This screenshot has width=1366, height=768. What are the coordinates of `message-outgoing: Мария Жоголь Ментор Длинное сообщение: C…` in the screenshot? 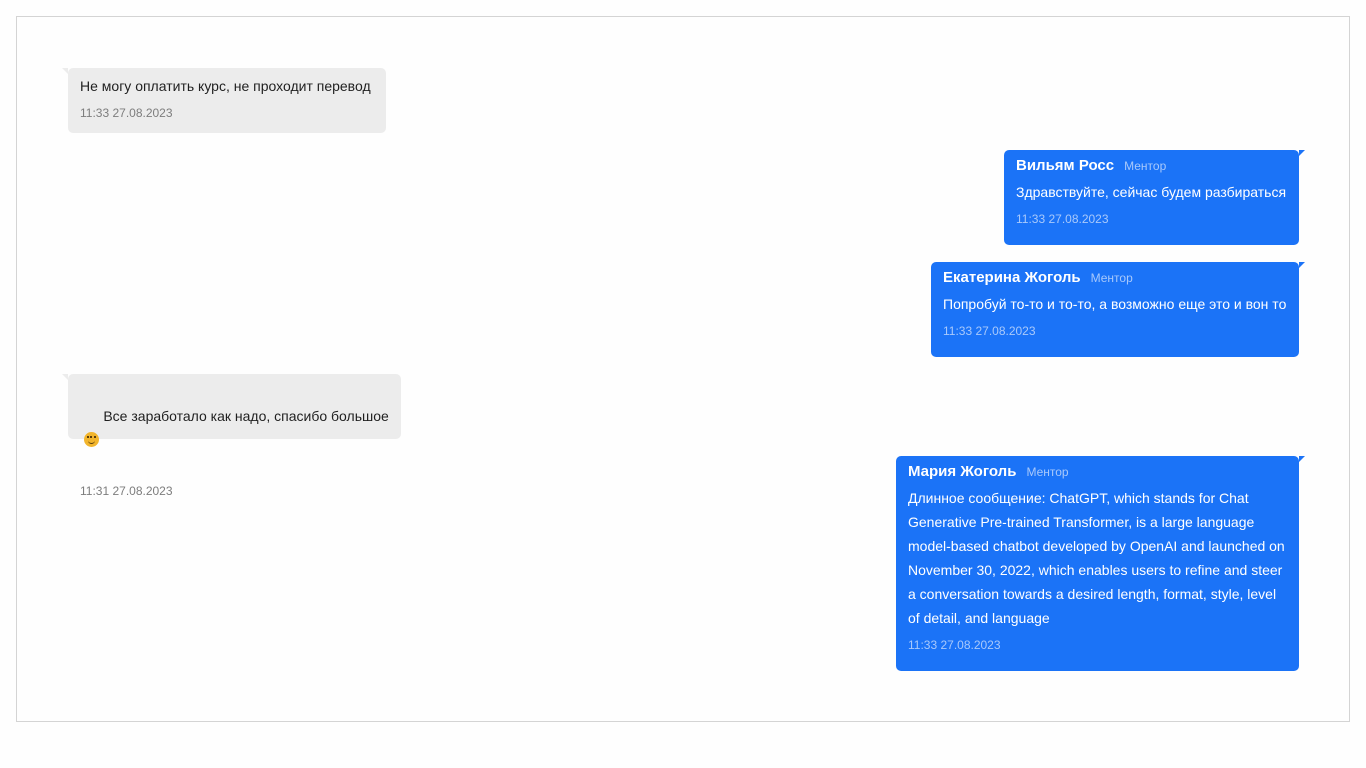 It's located at (1100, 563).